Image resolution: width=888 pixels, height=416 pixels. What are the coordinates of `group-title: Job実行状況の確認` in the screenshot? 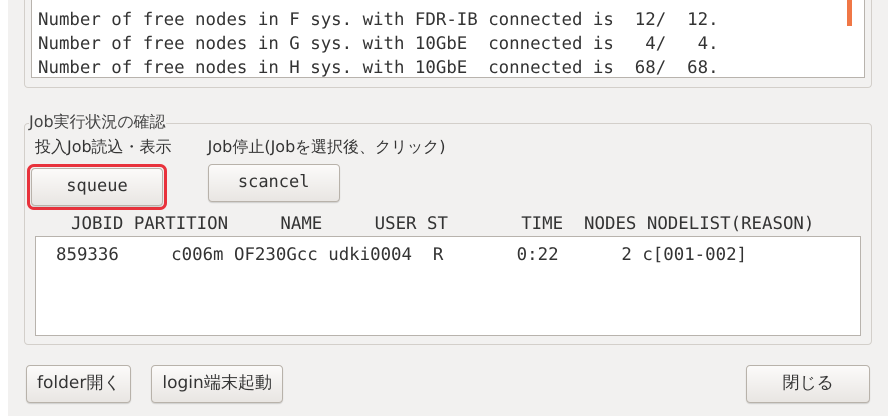 It's located at (97, 122).